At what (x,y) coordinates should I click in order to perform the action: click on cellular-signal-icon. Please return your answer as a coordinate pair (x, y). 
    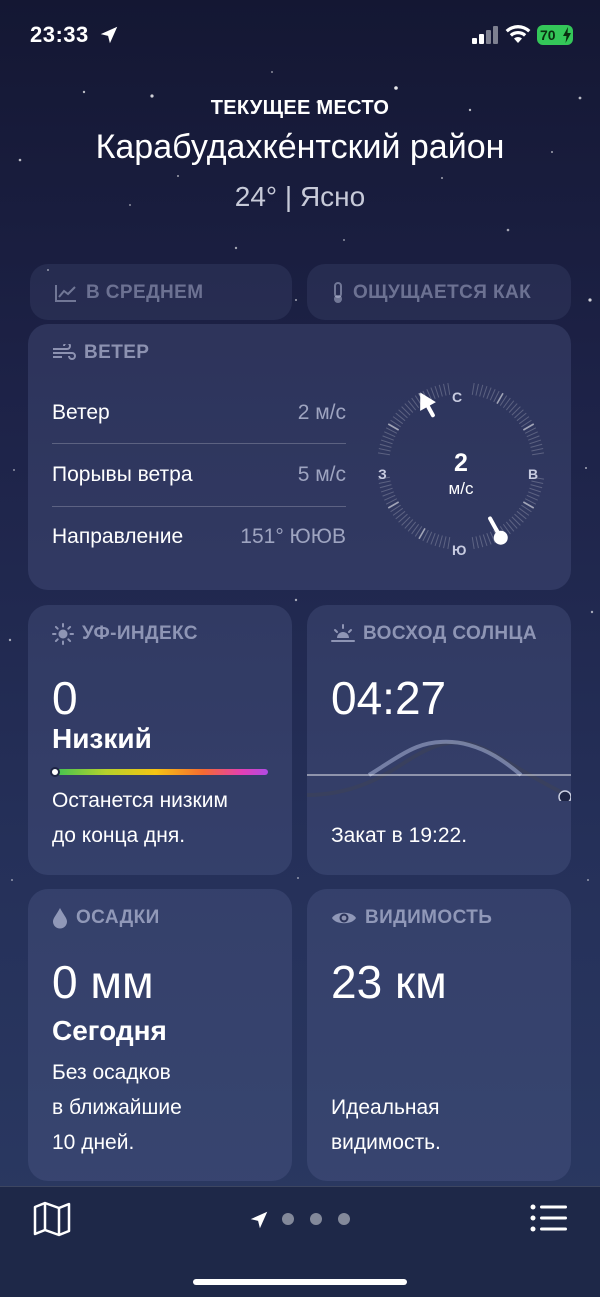
    Looking at the image, I should click on (485, 35).